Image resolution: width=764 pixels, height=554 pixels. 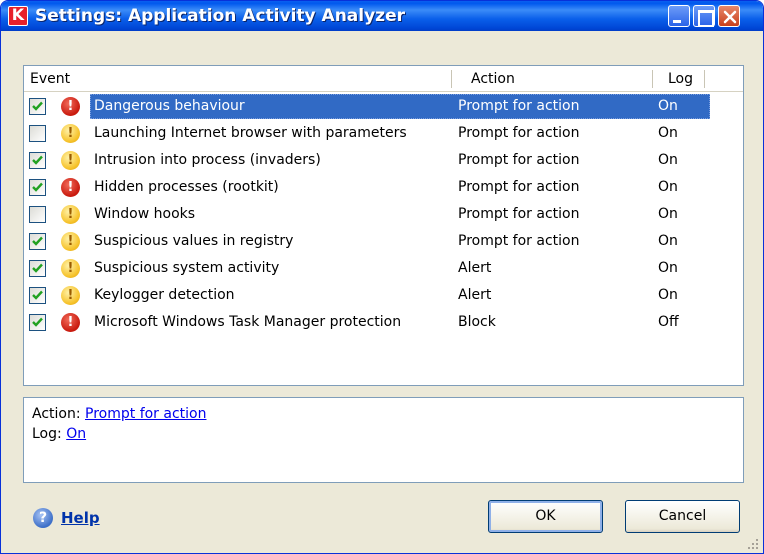 What do you see at coordinates (383, 295) in the screenshot?
I see `table-row: ! Keylogger detection Alert On` at bounding box center [383, 295].